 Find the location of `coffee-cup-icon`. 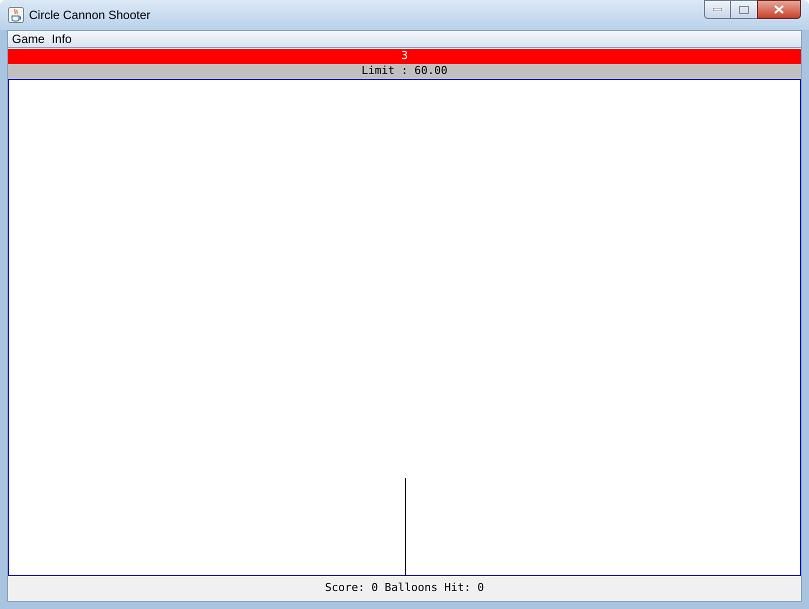

coffee-cup-icon is located at coordinates (16, 15).